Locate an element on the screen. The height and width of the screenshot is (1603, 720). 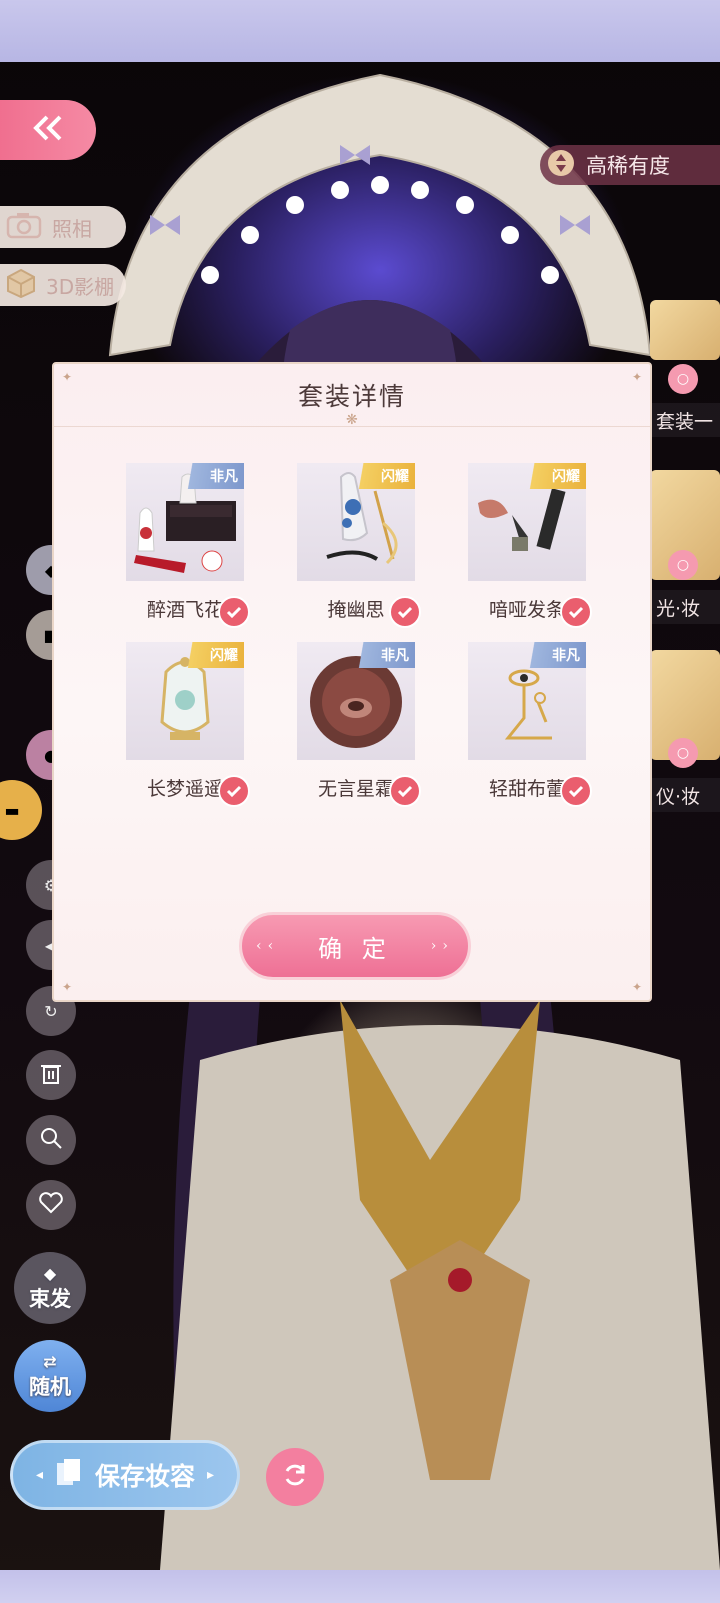
studio-label: 3D影棚 is located at coordinates (80, 286).